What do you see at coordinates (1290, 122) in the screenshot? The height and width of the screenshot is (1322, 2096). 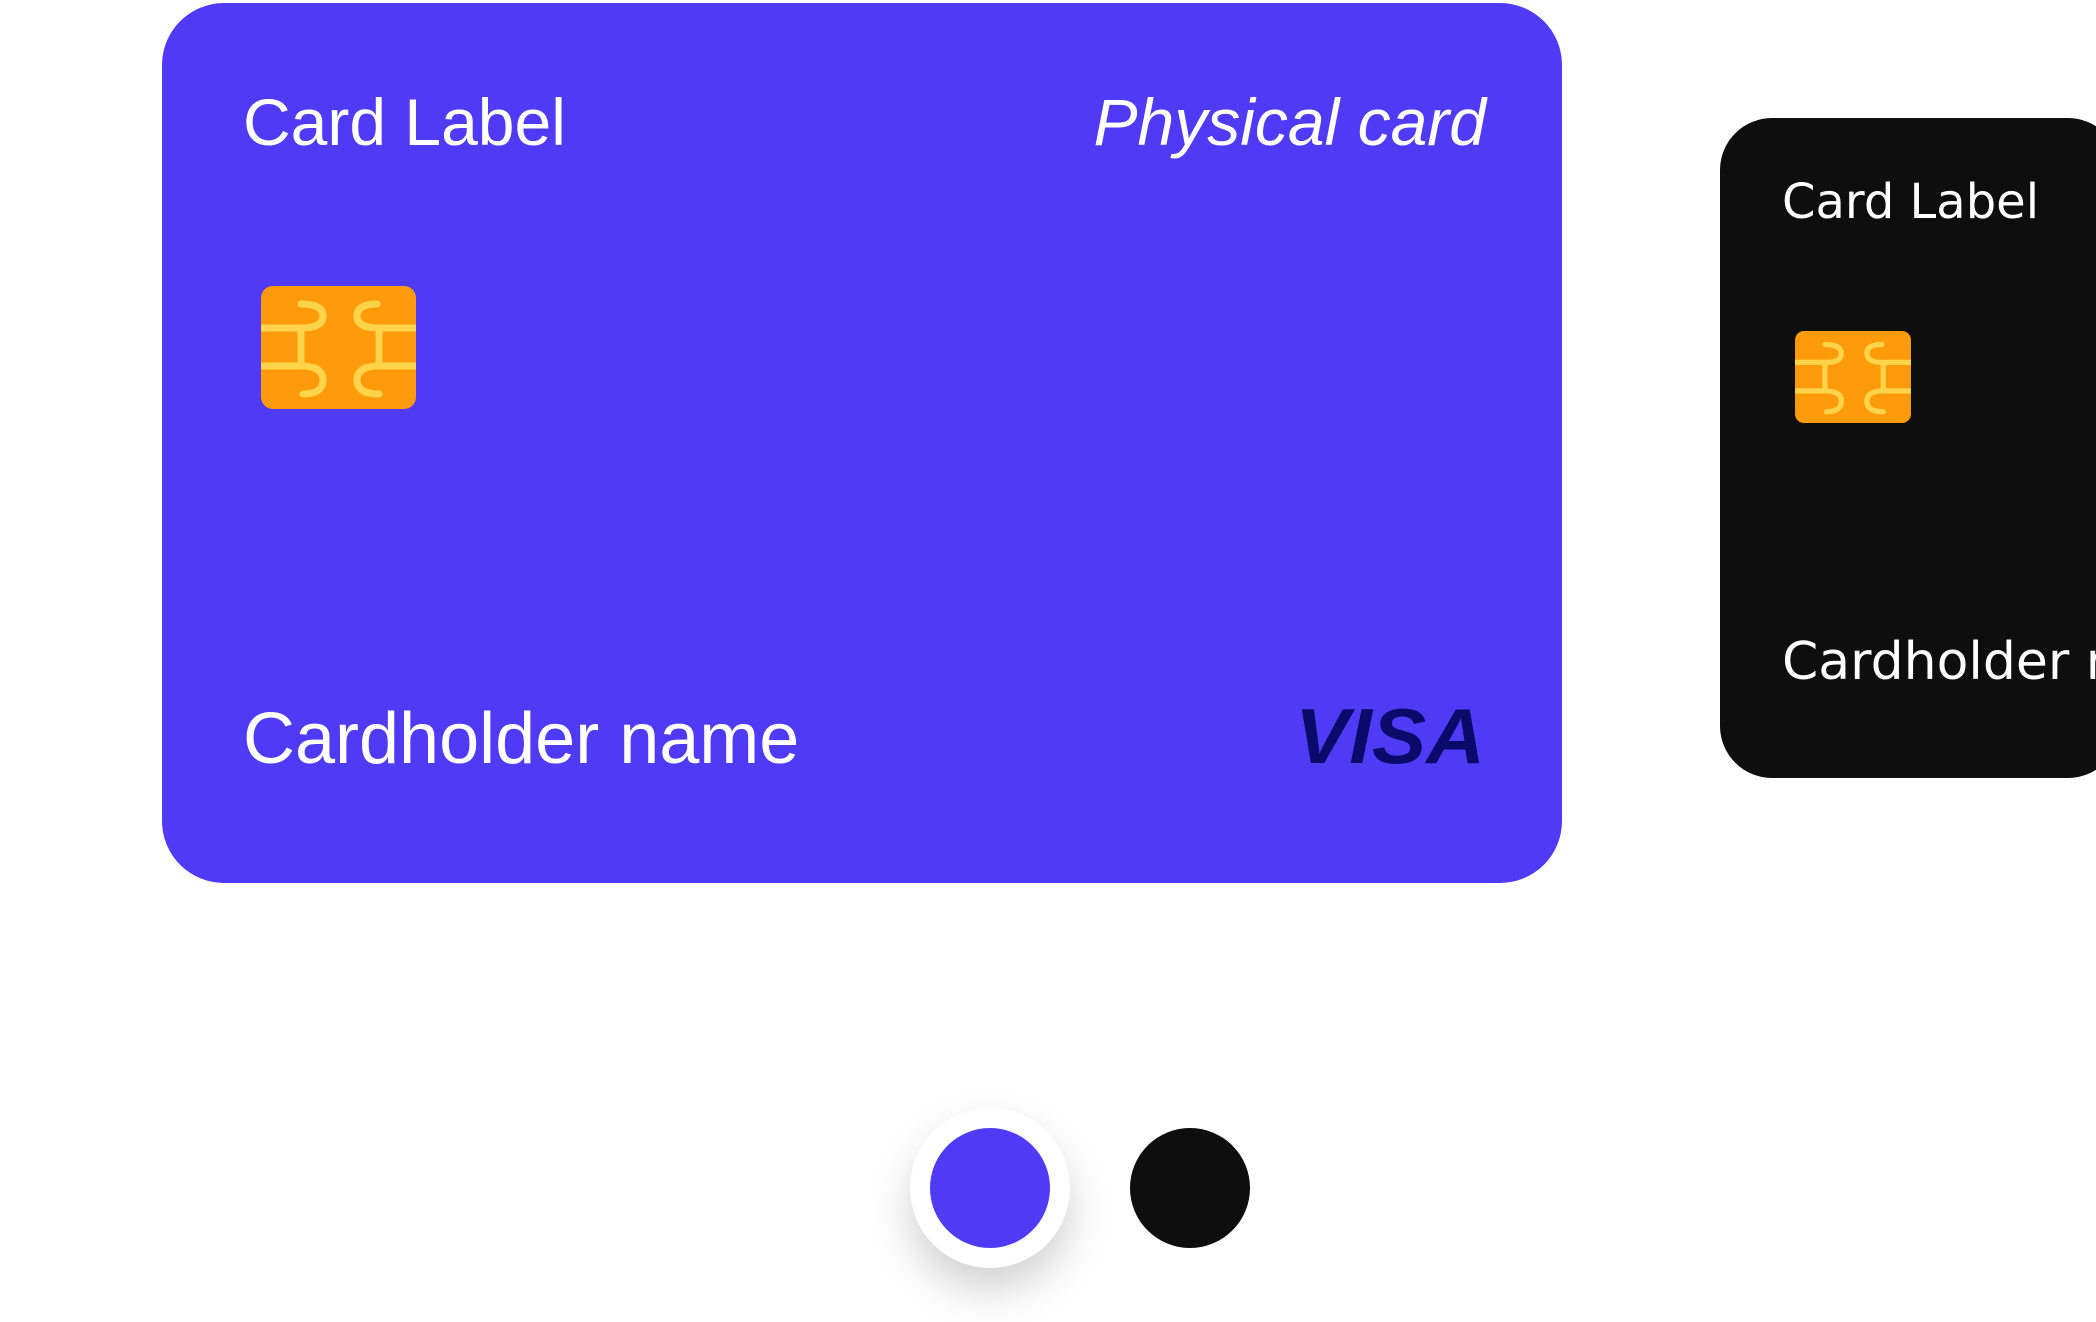 I see `card-type: Physical card` at bounding box center [1290, 122].